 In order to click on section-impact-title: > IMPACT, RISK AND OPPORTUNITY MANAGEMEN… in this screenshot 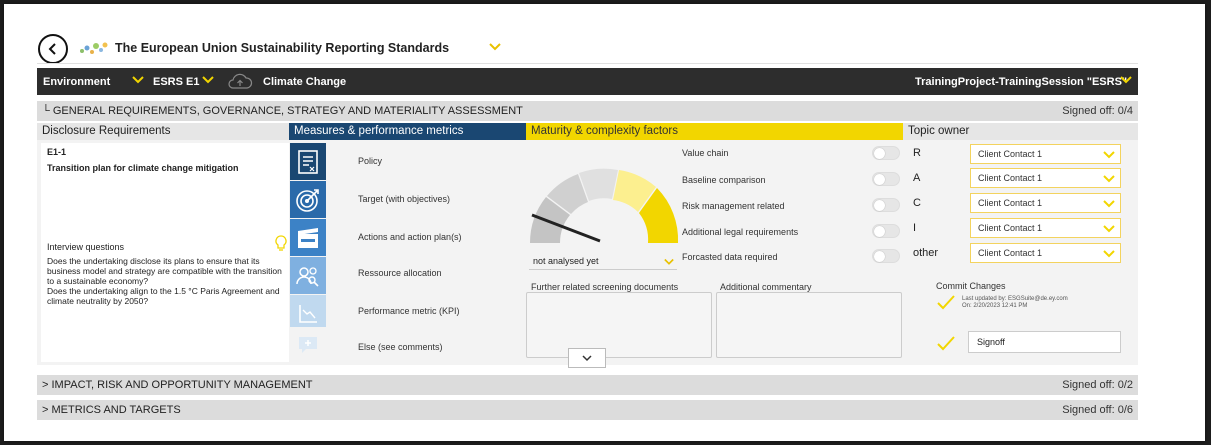, I will do `click(177, 385)`.